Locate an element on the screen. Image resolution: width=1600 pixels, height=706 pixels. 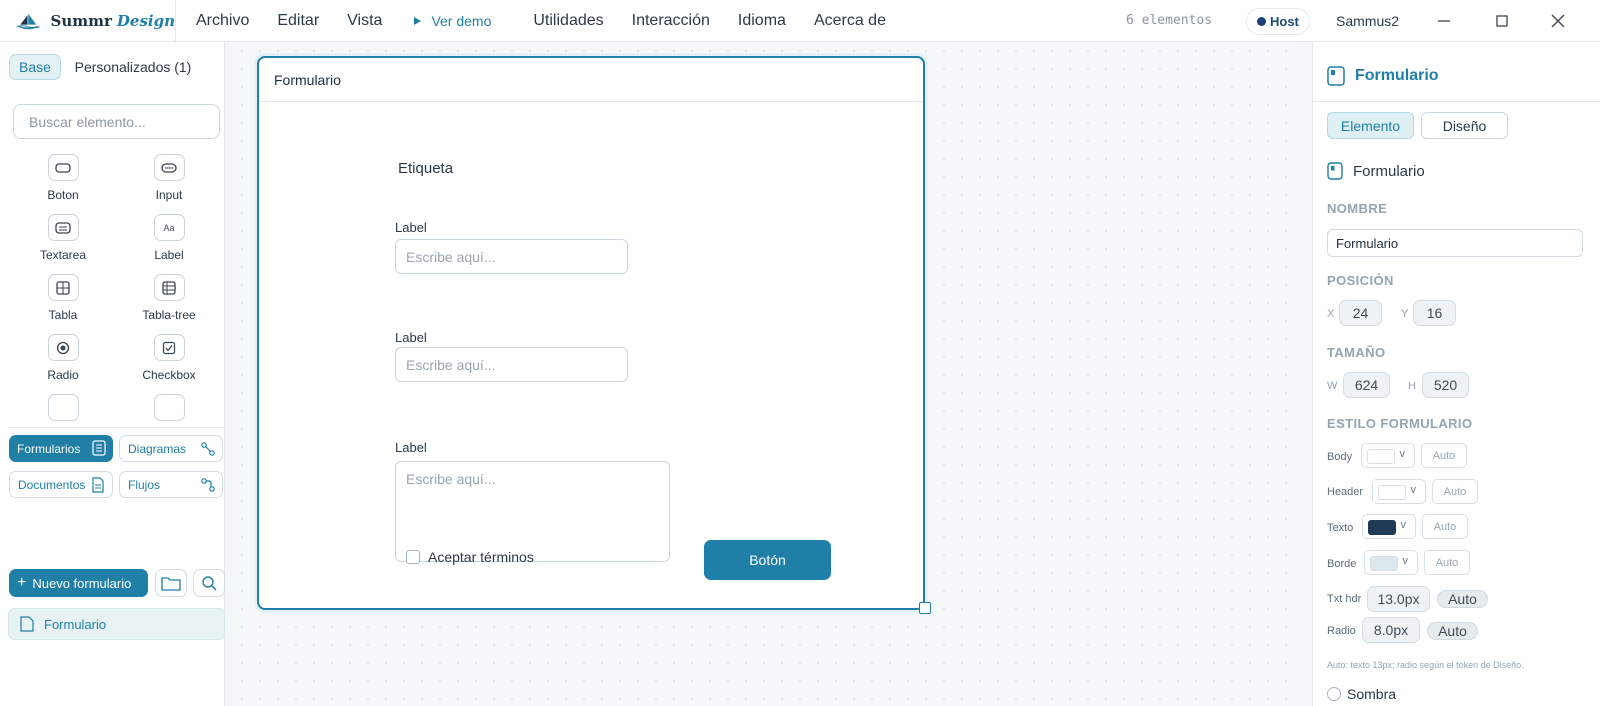
file-item-formulario: Formulario is located at coordinates (116, 624).